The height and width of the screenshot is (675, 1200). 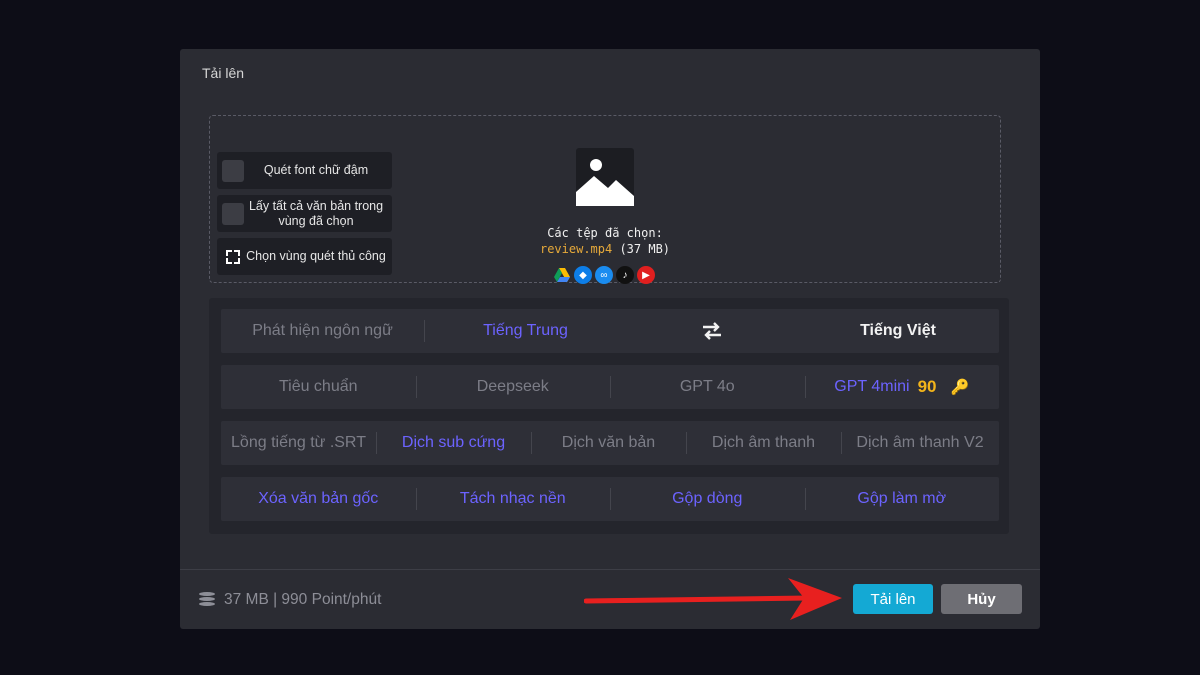 What do you see at coordinates (707, 499) in the screenshot?
I see `merge-lines-option: Gộp dòng` at bounding box center [707, 499].